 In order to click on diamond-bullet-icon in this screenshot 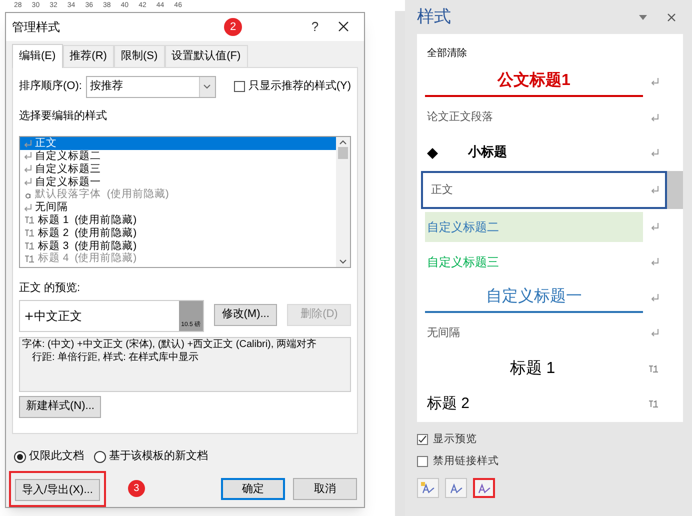, I will do `click(432, 153)`.